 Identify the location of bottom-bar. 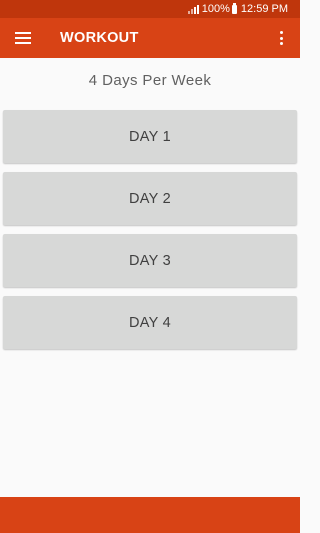
(150, 515).